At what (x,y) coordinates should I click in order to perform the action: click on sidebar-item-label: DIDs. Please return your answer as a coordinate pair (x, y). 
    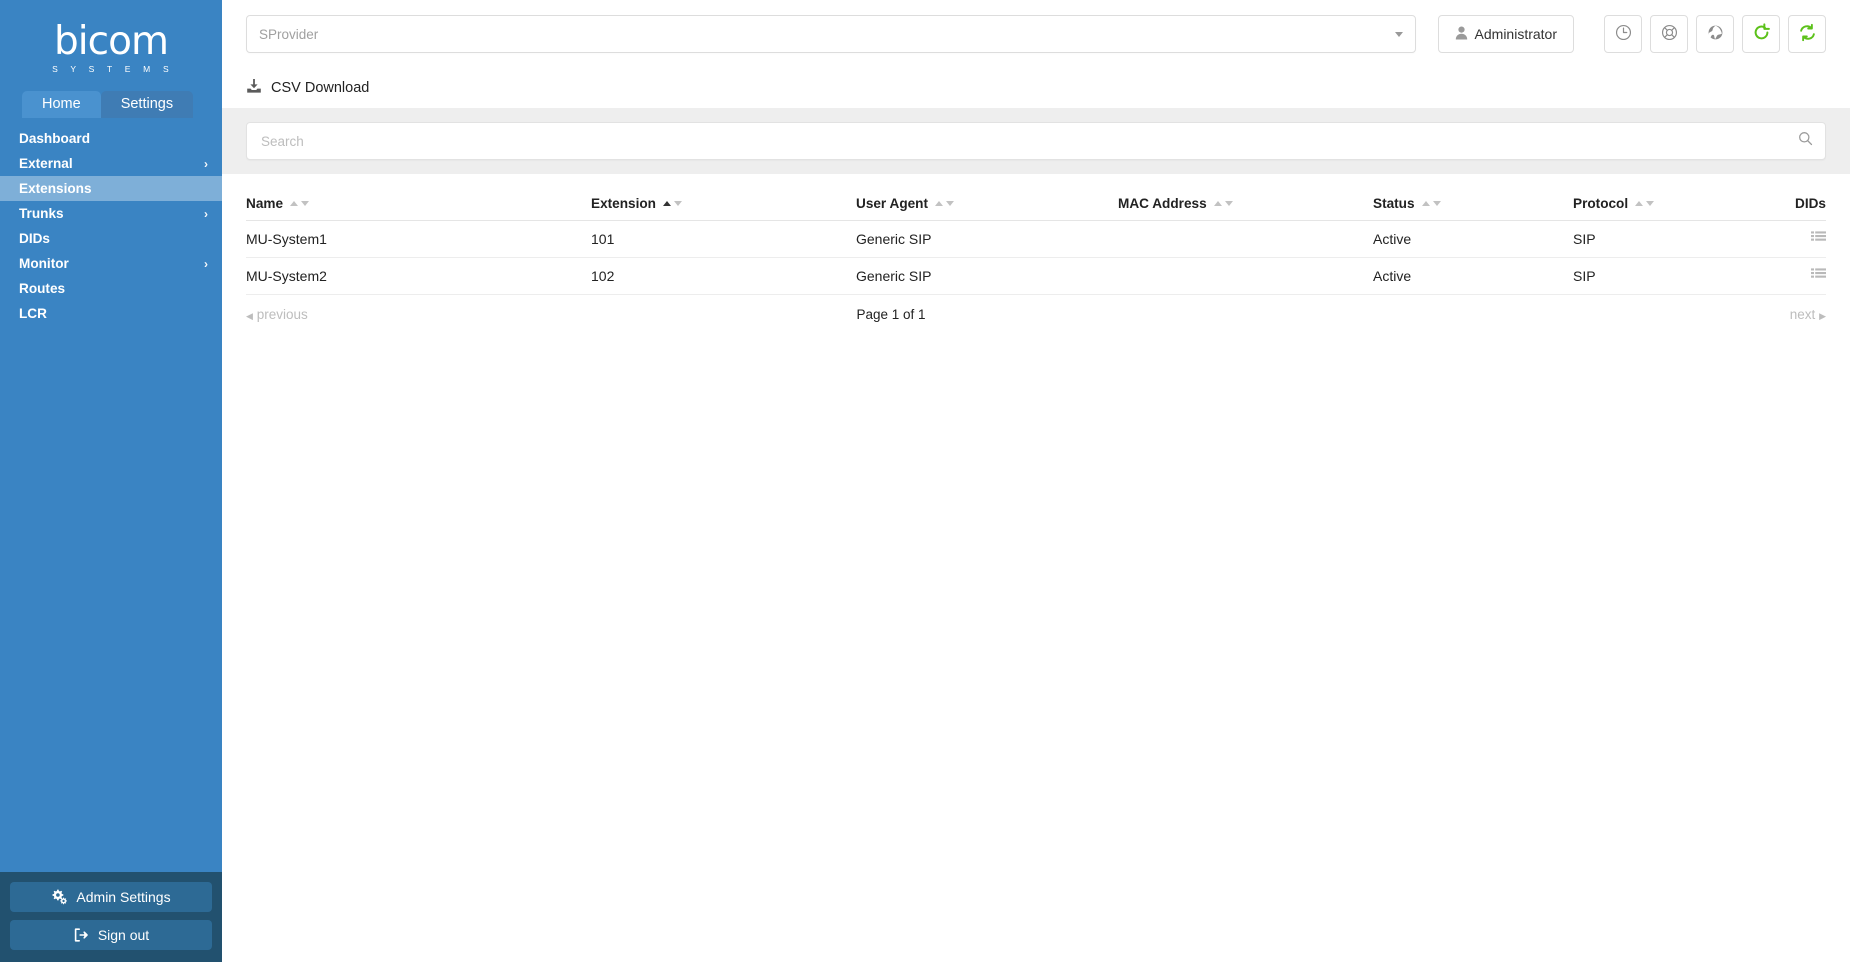
    Looking at the image, I should click on (34, 238).